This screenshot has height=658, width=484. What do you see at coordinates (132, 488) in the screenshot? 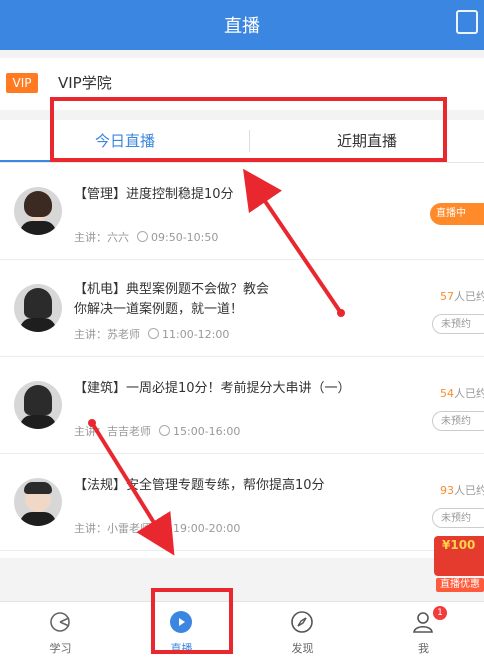
I see `arrow-to-live-tab` at bounding box center [132, 488].